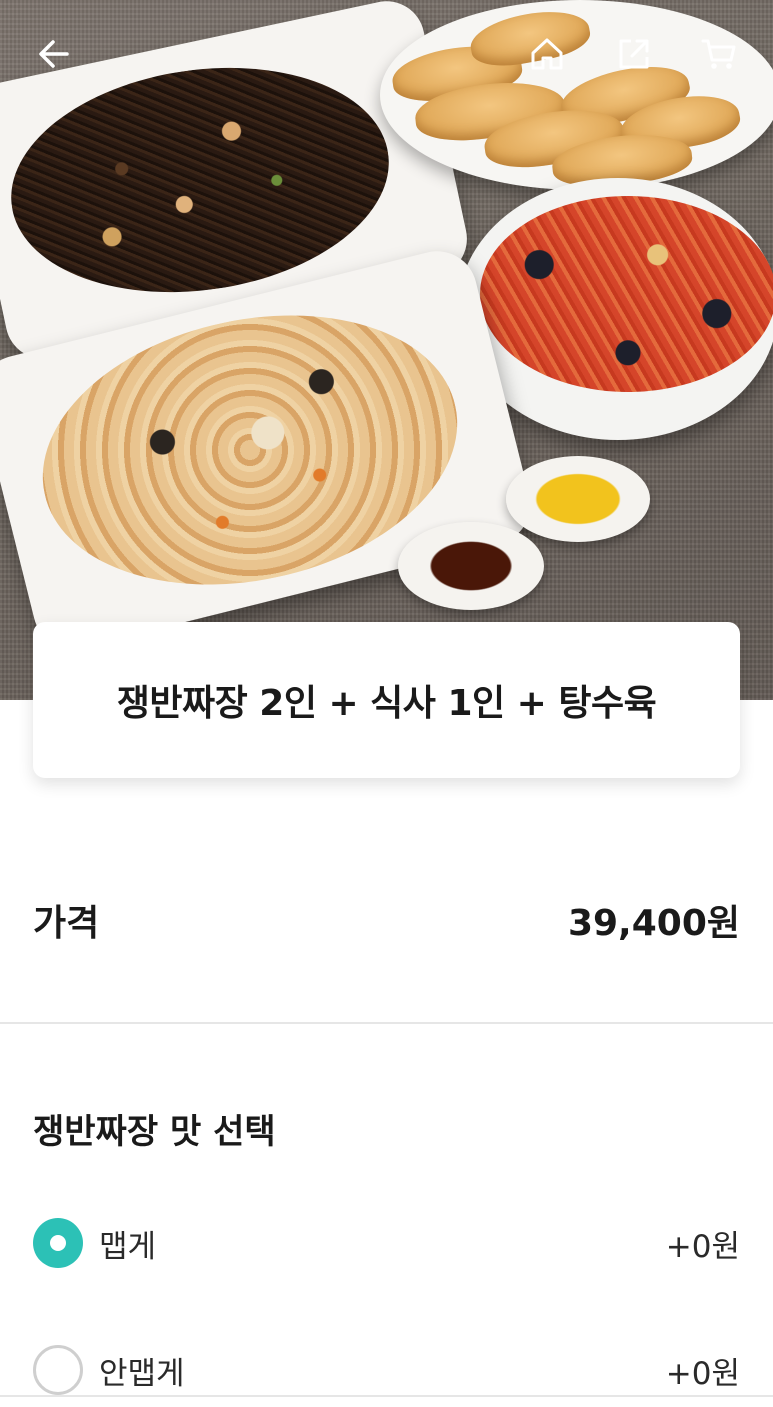 The height and width of the screenshot is (1407, 773). Describe the element at coordinates (578, 499) in the screenshot. I see `pickled-radish-dish` at that location.